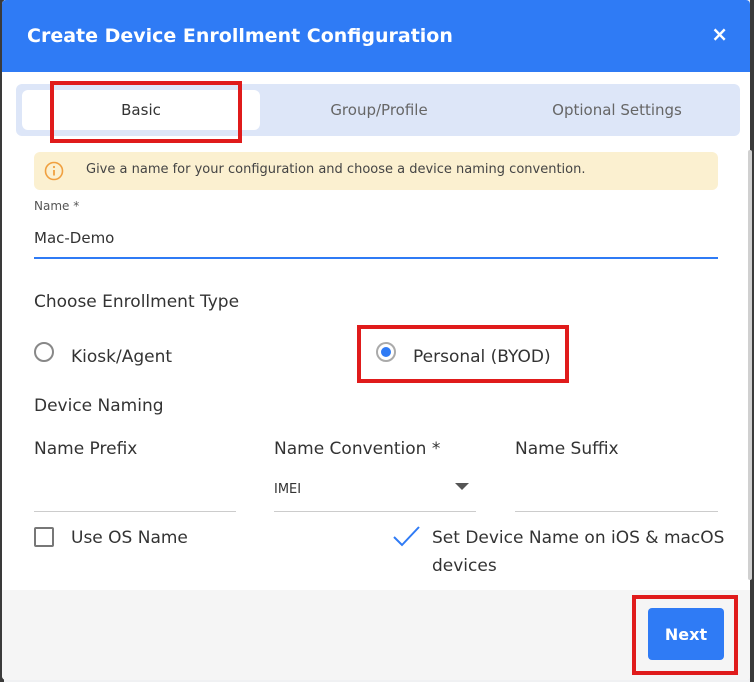 This screenshot has width=754, height=682. What do you see at coordinates (616, 511) in the screenshot?
I see `name-suffix-input` at bounding box center [616, 511].